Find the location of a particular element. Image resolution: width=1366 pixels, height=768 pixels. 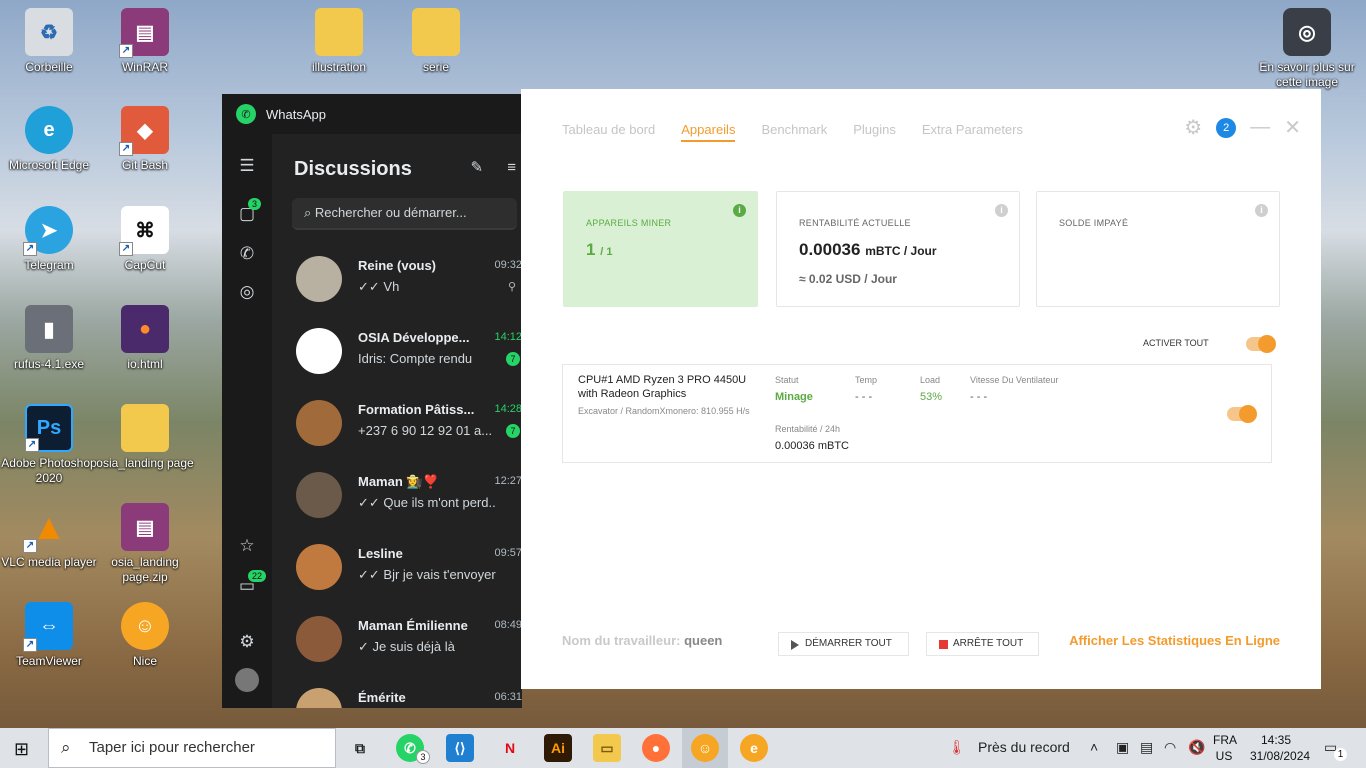

desktop-icon-osia-landing: osia_landing page is located at coordinates (145, 437).